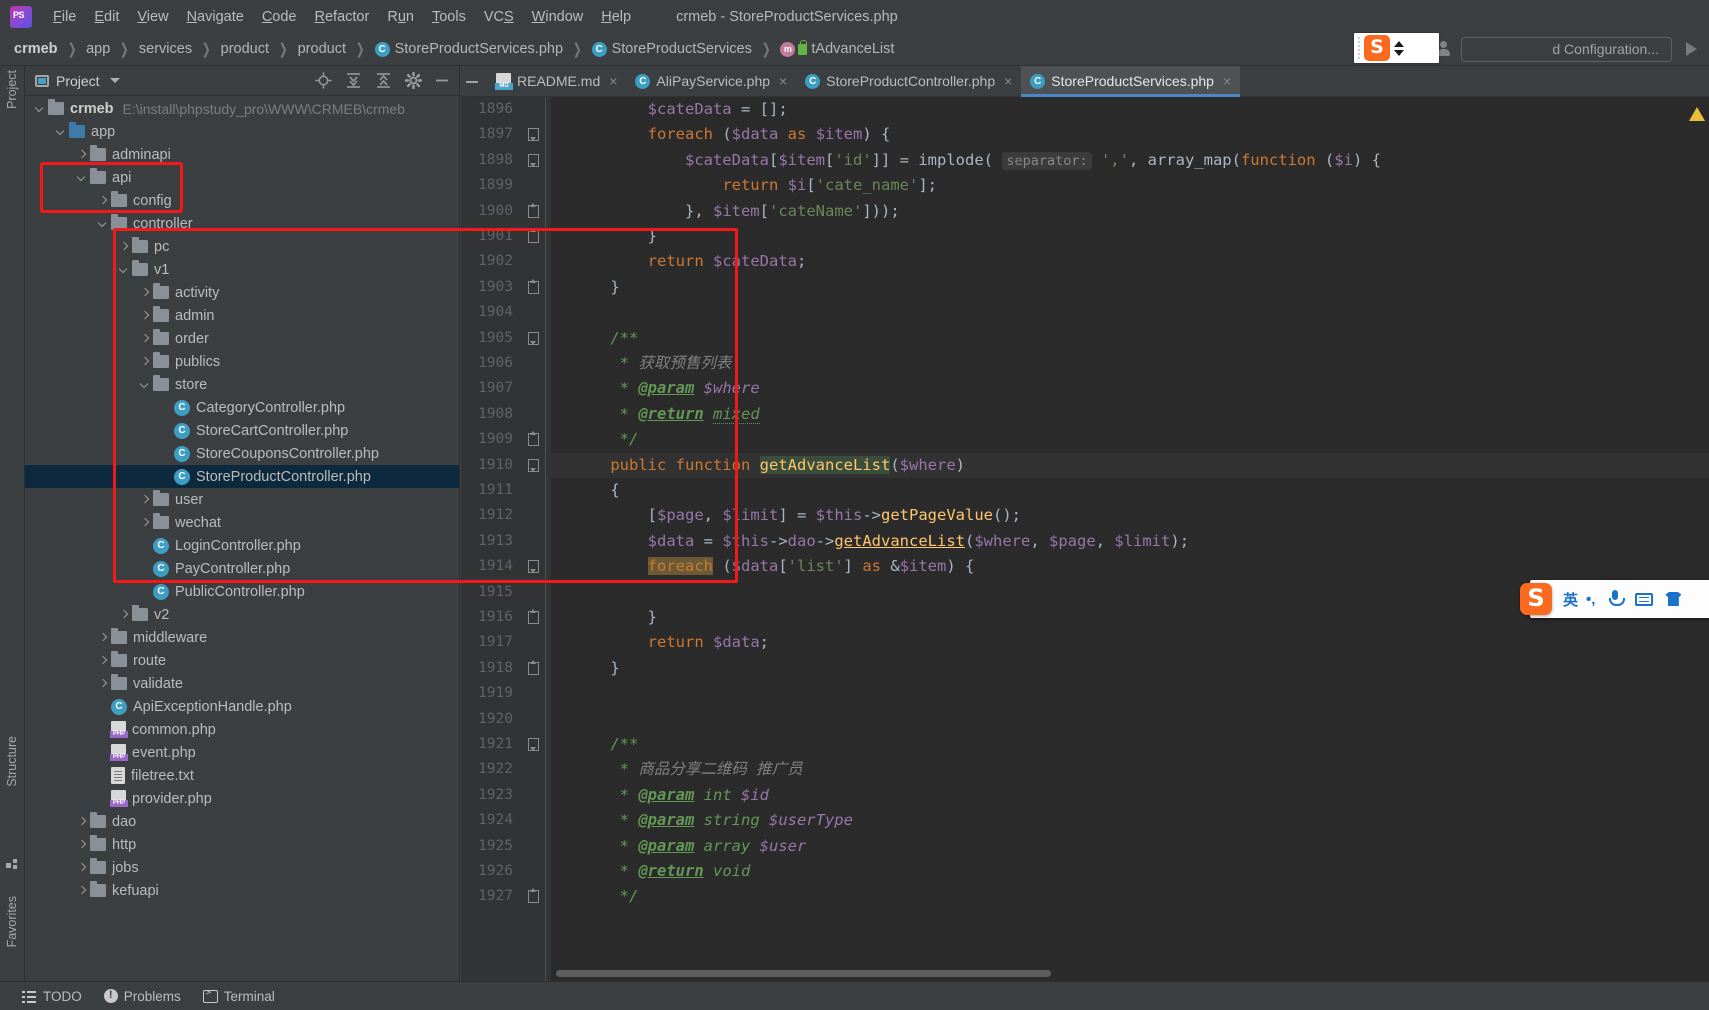 The height and width of the screenshot is (1010, 1709). I want to click on code-line: foreach ($data['list'] as &$item) {, so click(1130, 566).